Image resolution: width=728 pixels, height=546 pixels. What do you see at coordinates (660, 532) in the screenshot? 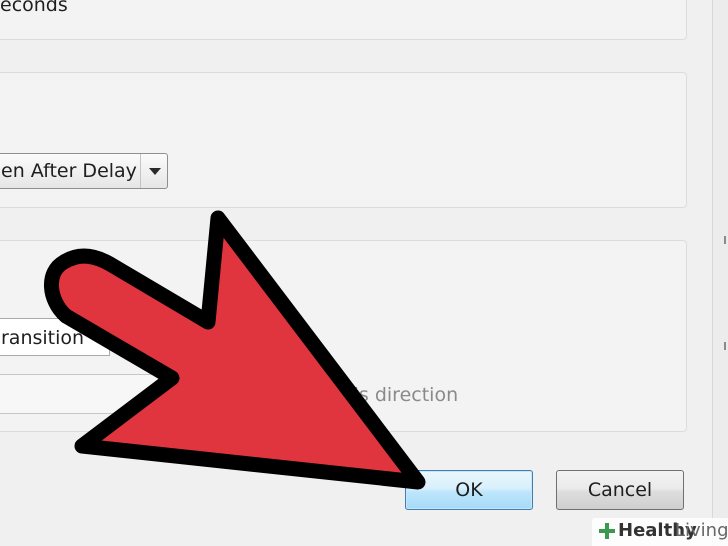
I see `watermark: Healthy Living` at bounding box center [660, 532].